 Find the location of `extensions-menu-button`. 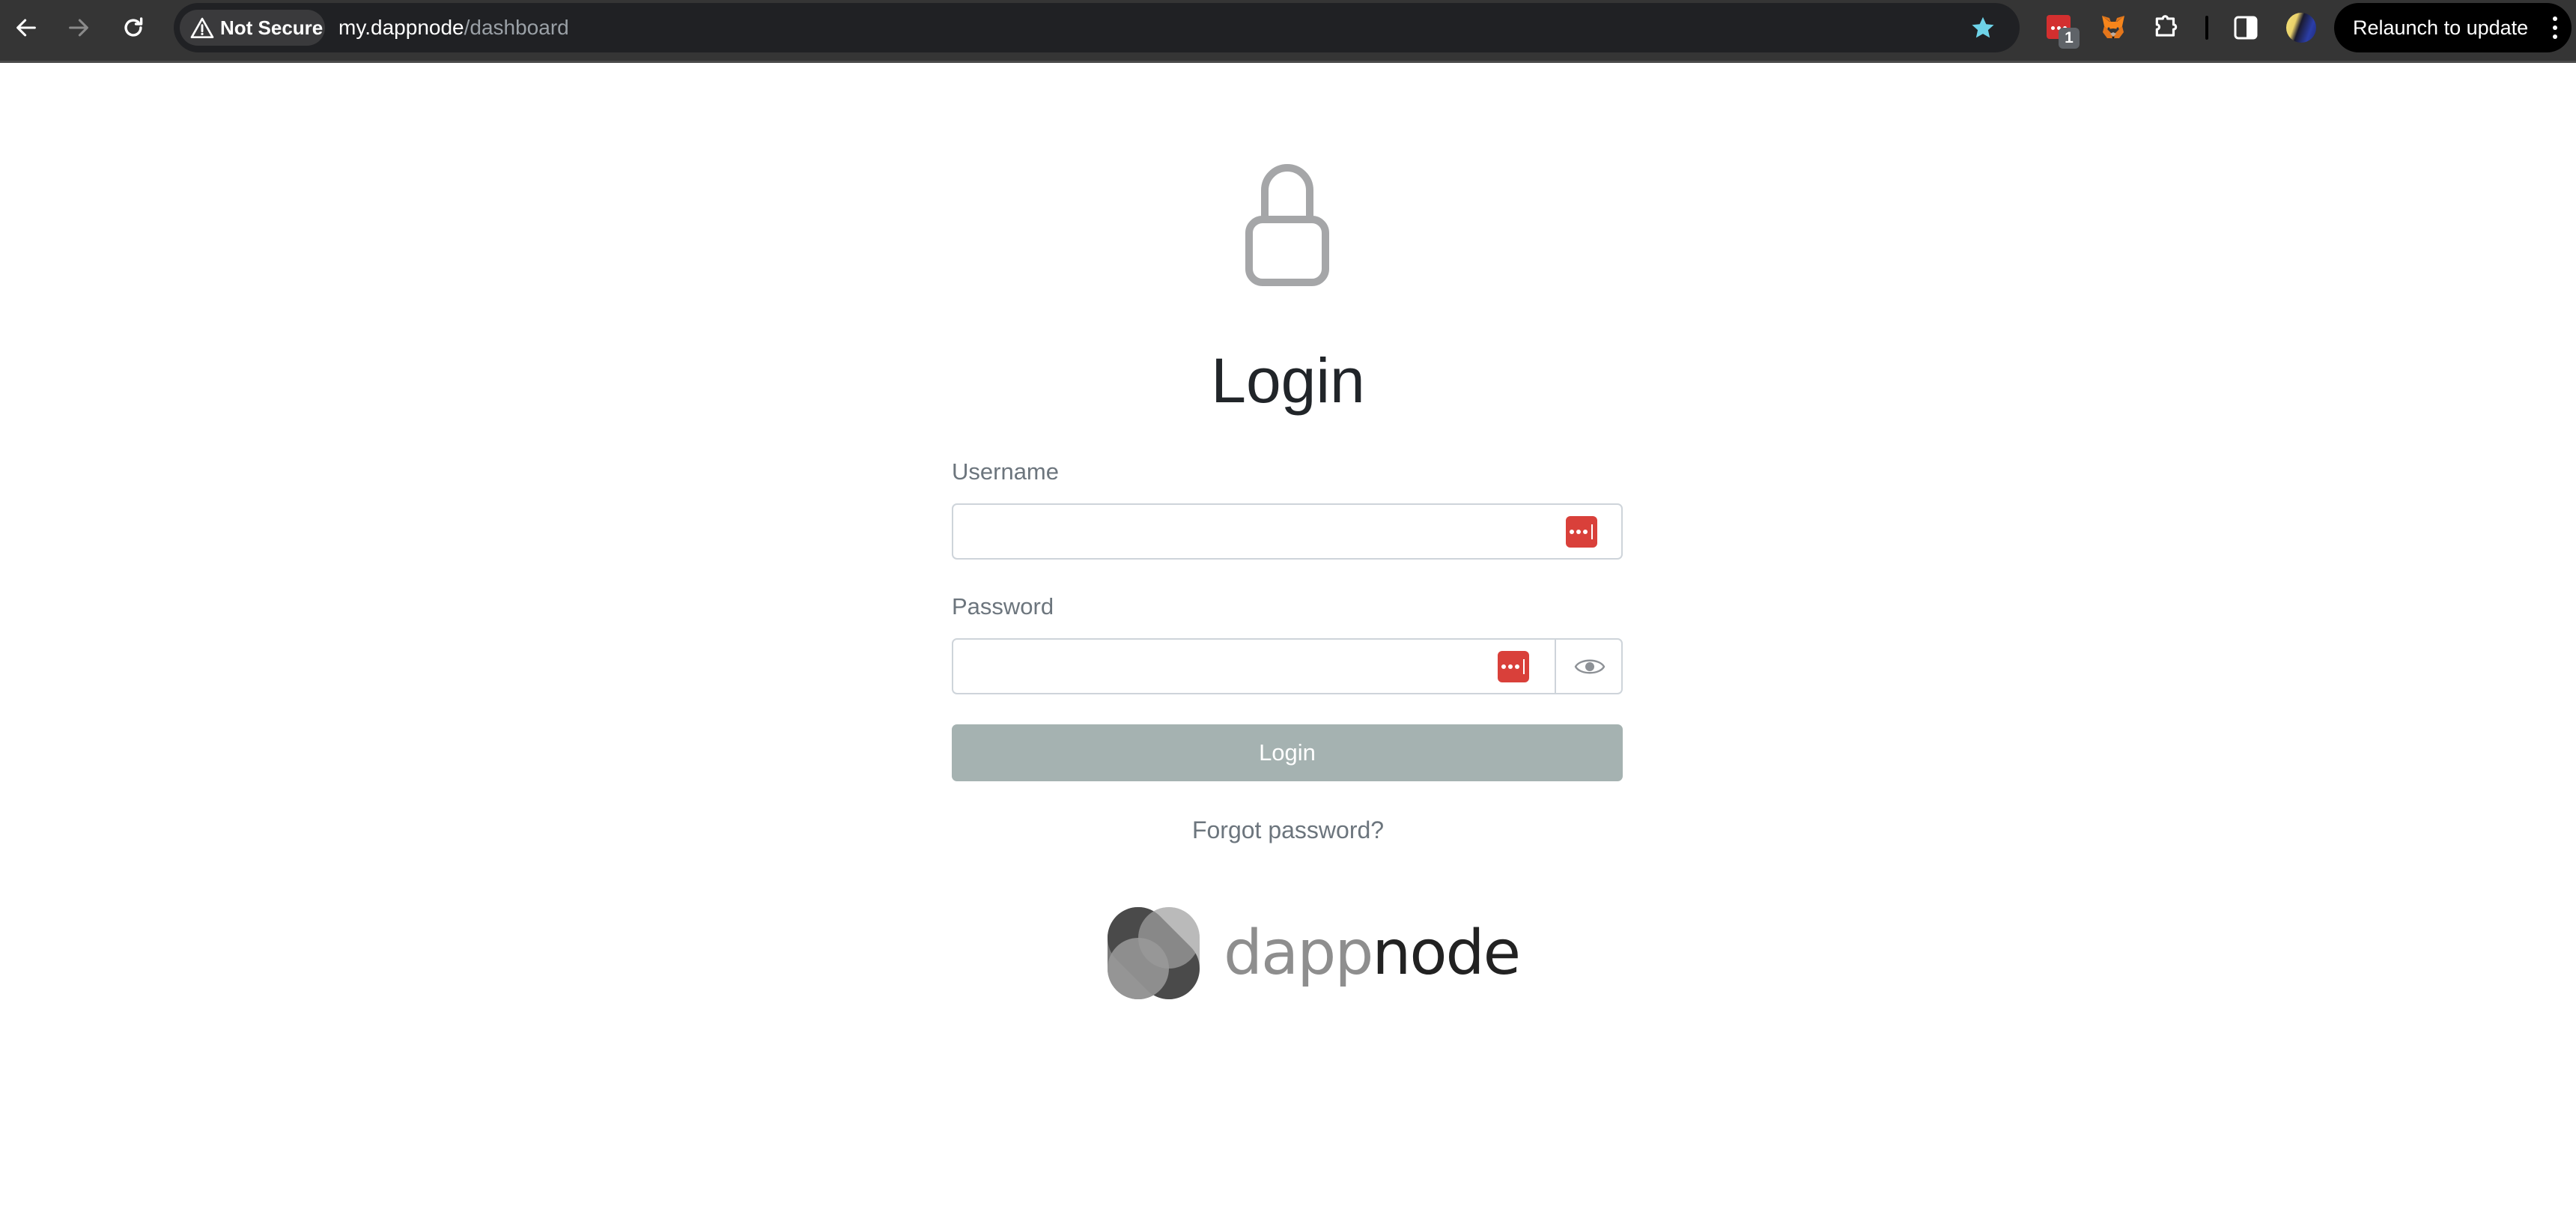

extensions-menu-button is located at coordinates (2167, 28).